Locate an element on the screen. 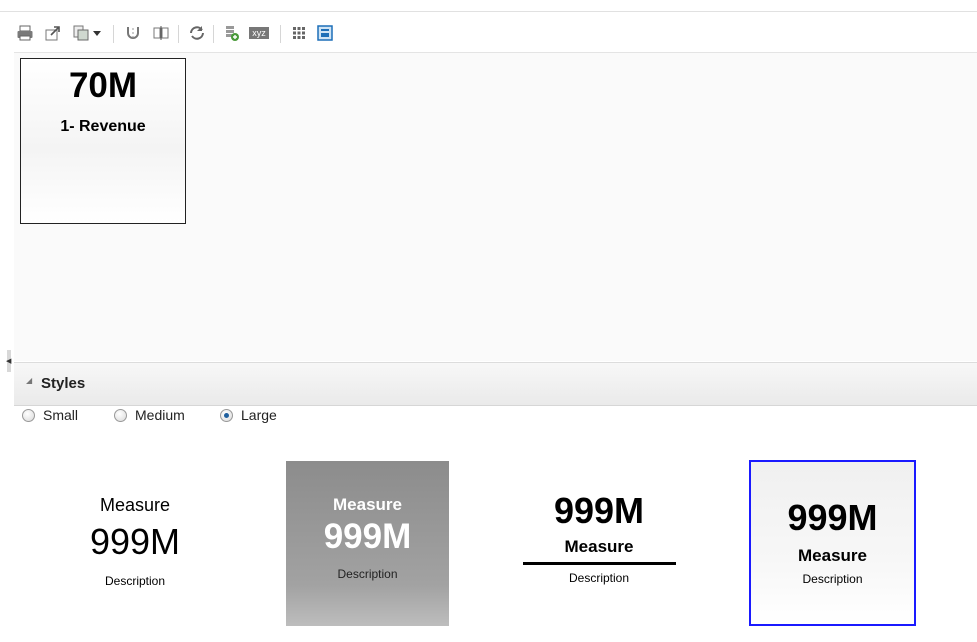 This screenshot has width=977, height=642. radio-small: Small is located at coordinates (50, 415).